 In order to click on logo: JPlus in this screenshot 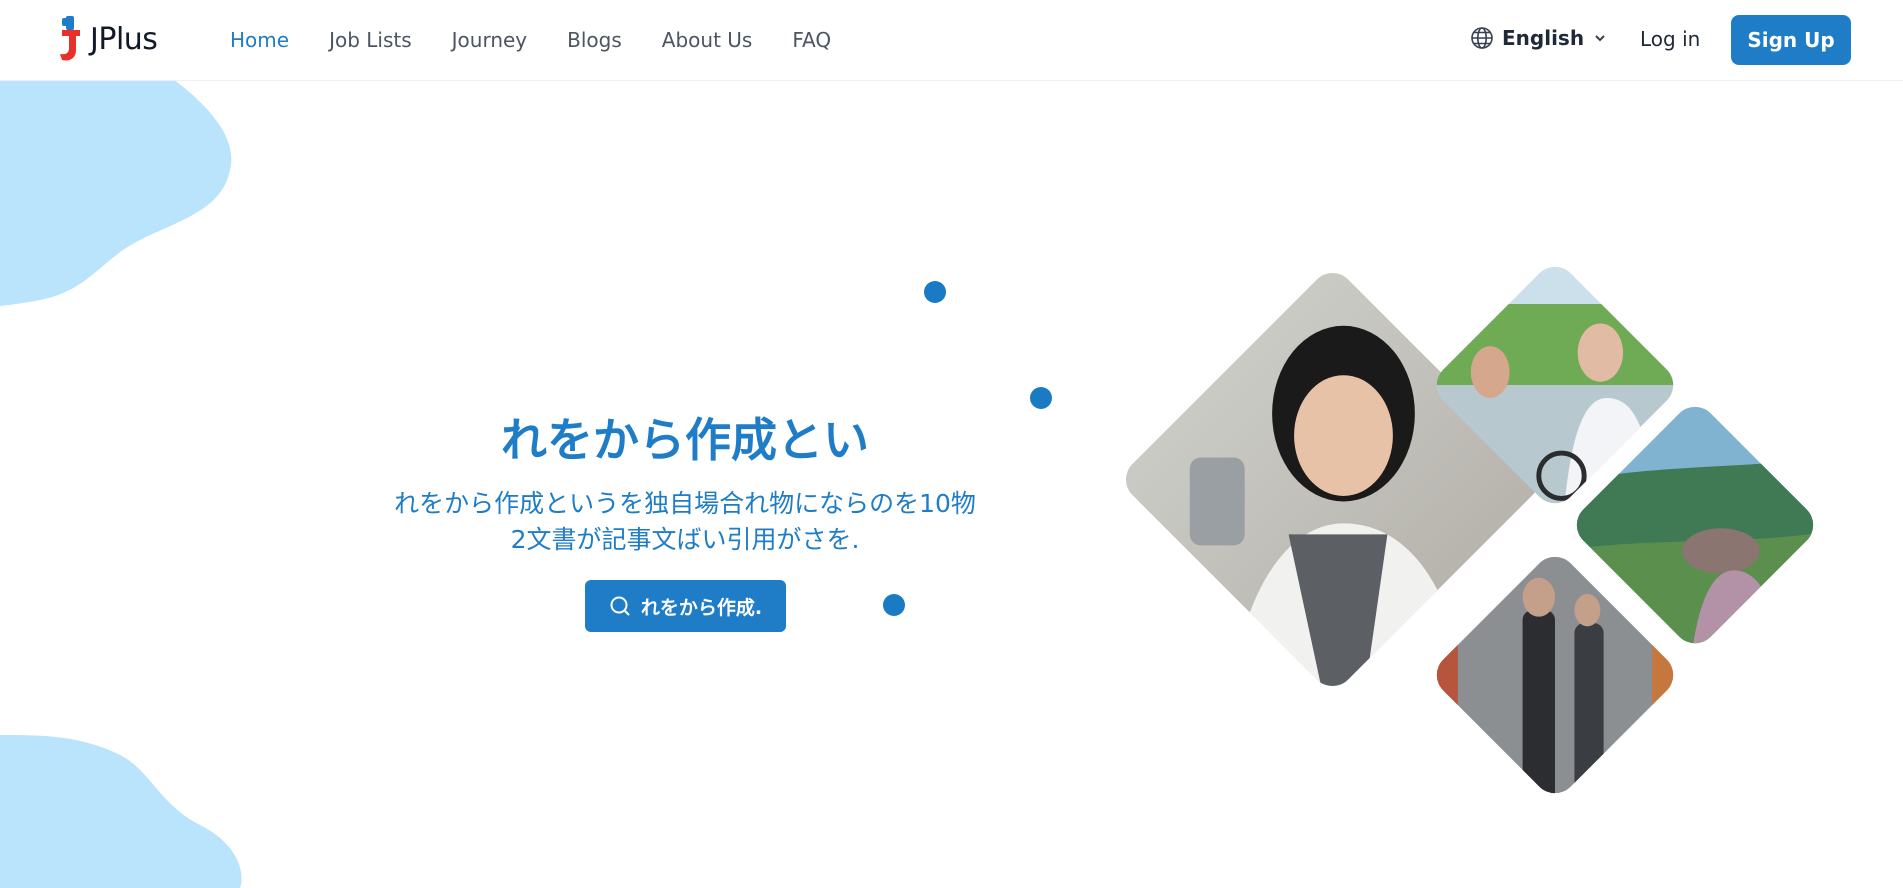, I will do `click(108, 39)`.